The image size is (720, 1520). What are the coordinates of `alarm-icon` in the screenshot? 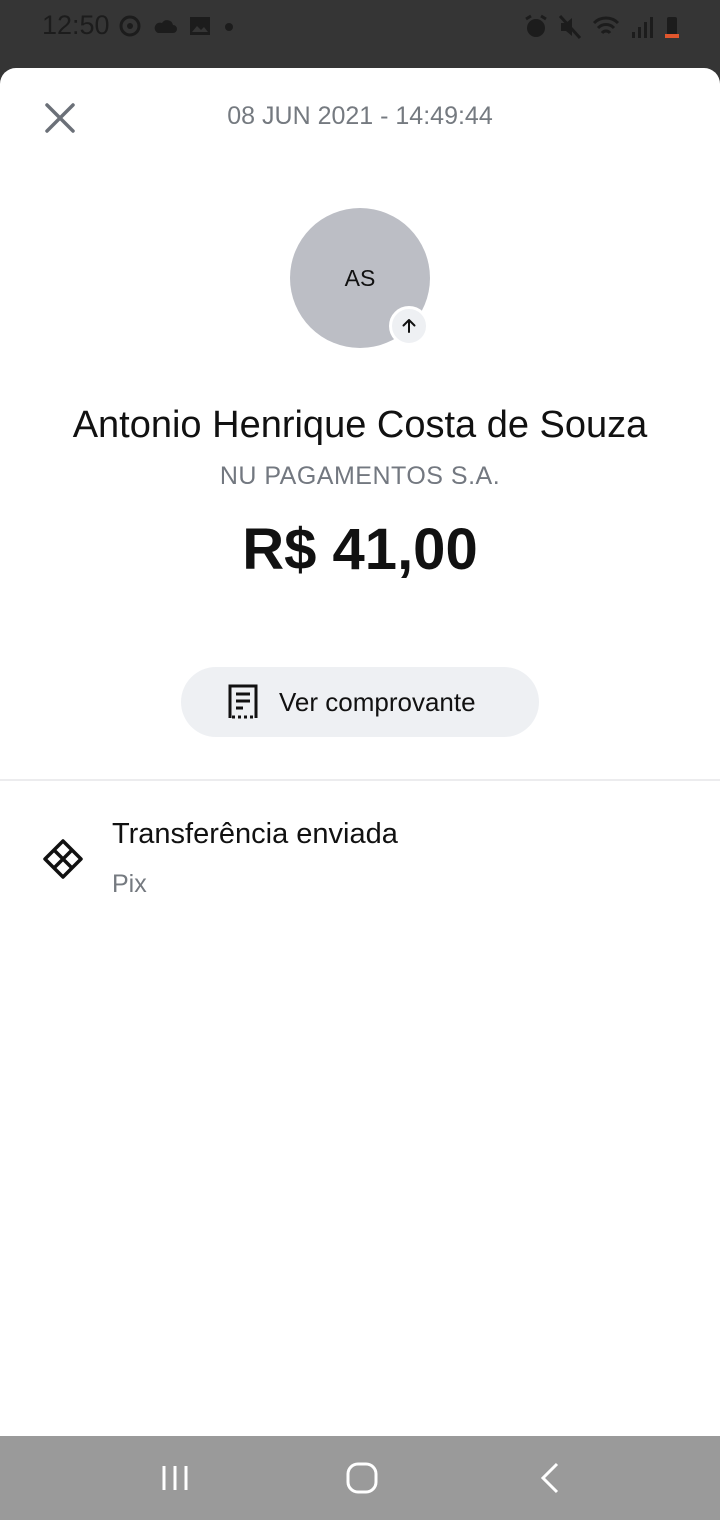 It's located at (536, 25).